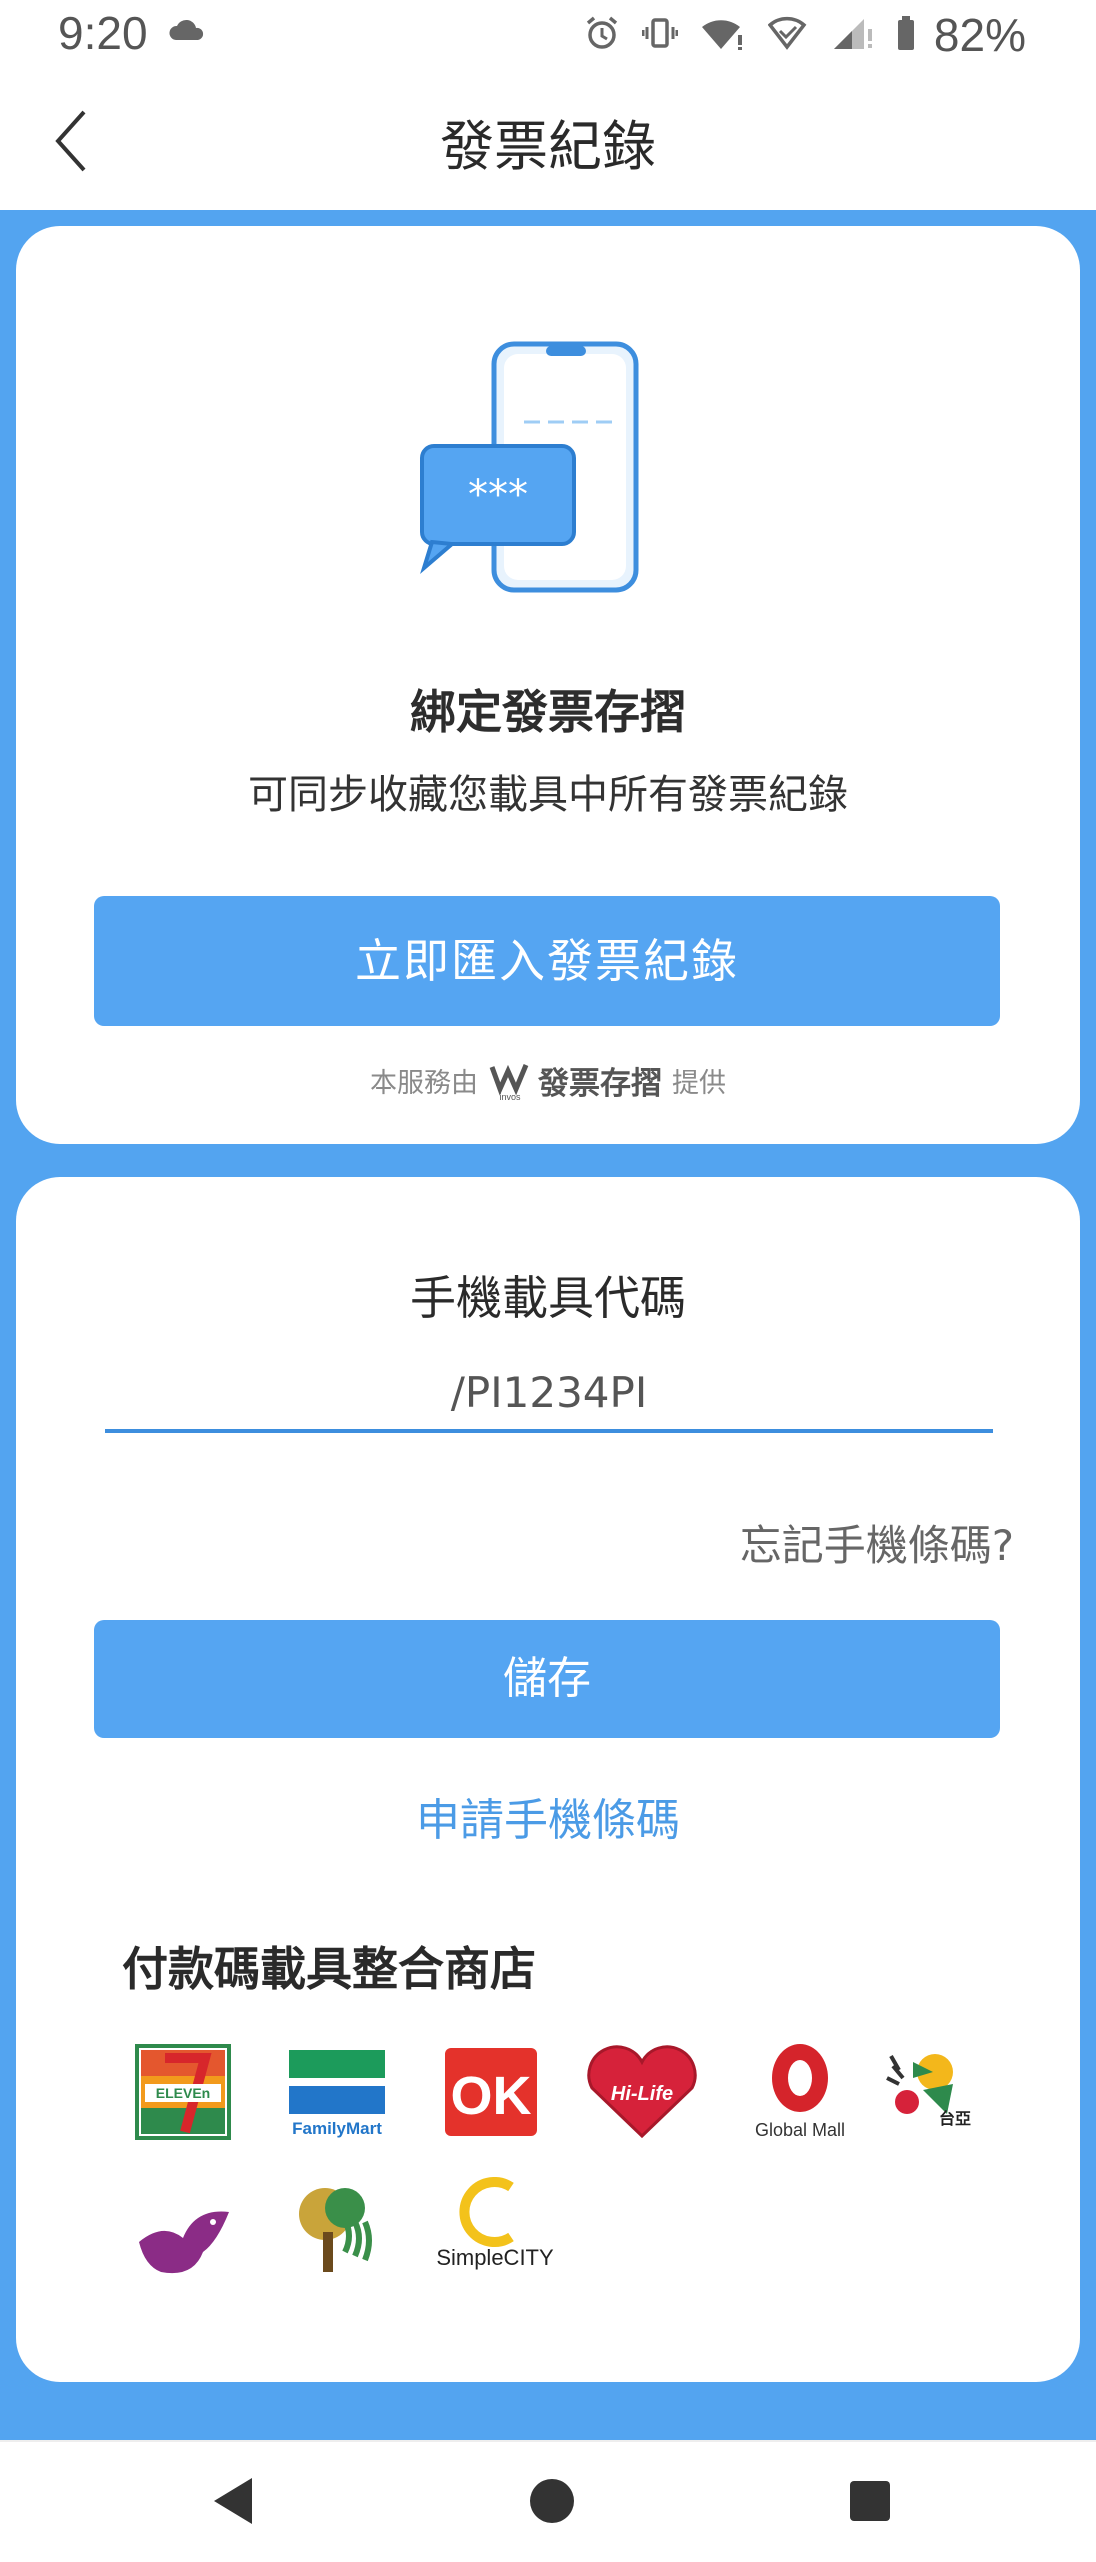  What do you see at coordinates (329, 1969) in the screenshot?
I see `stores-title: 付款碼載具整合商店` at bounding box center [329, 1969].